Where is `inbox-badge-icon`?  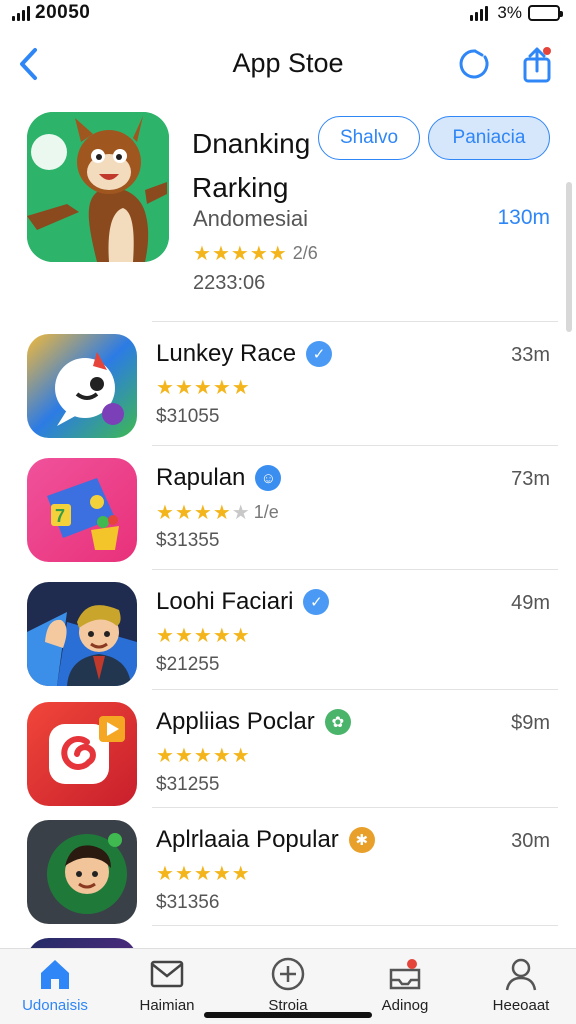 inbox-badge-icon is located at coordinates (405, 974).